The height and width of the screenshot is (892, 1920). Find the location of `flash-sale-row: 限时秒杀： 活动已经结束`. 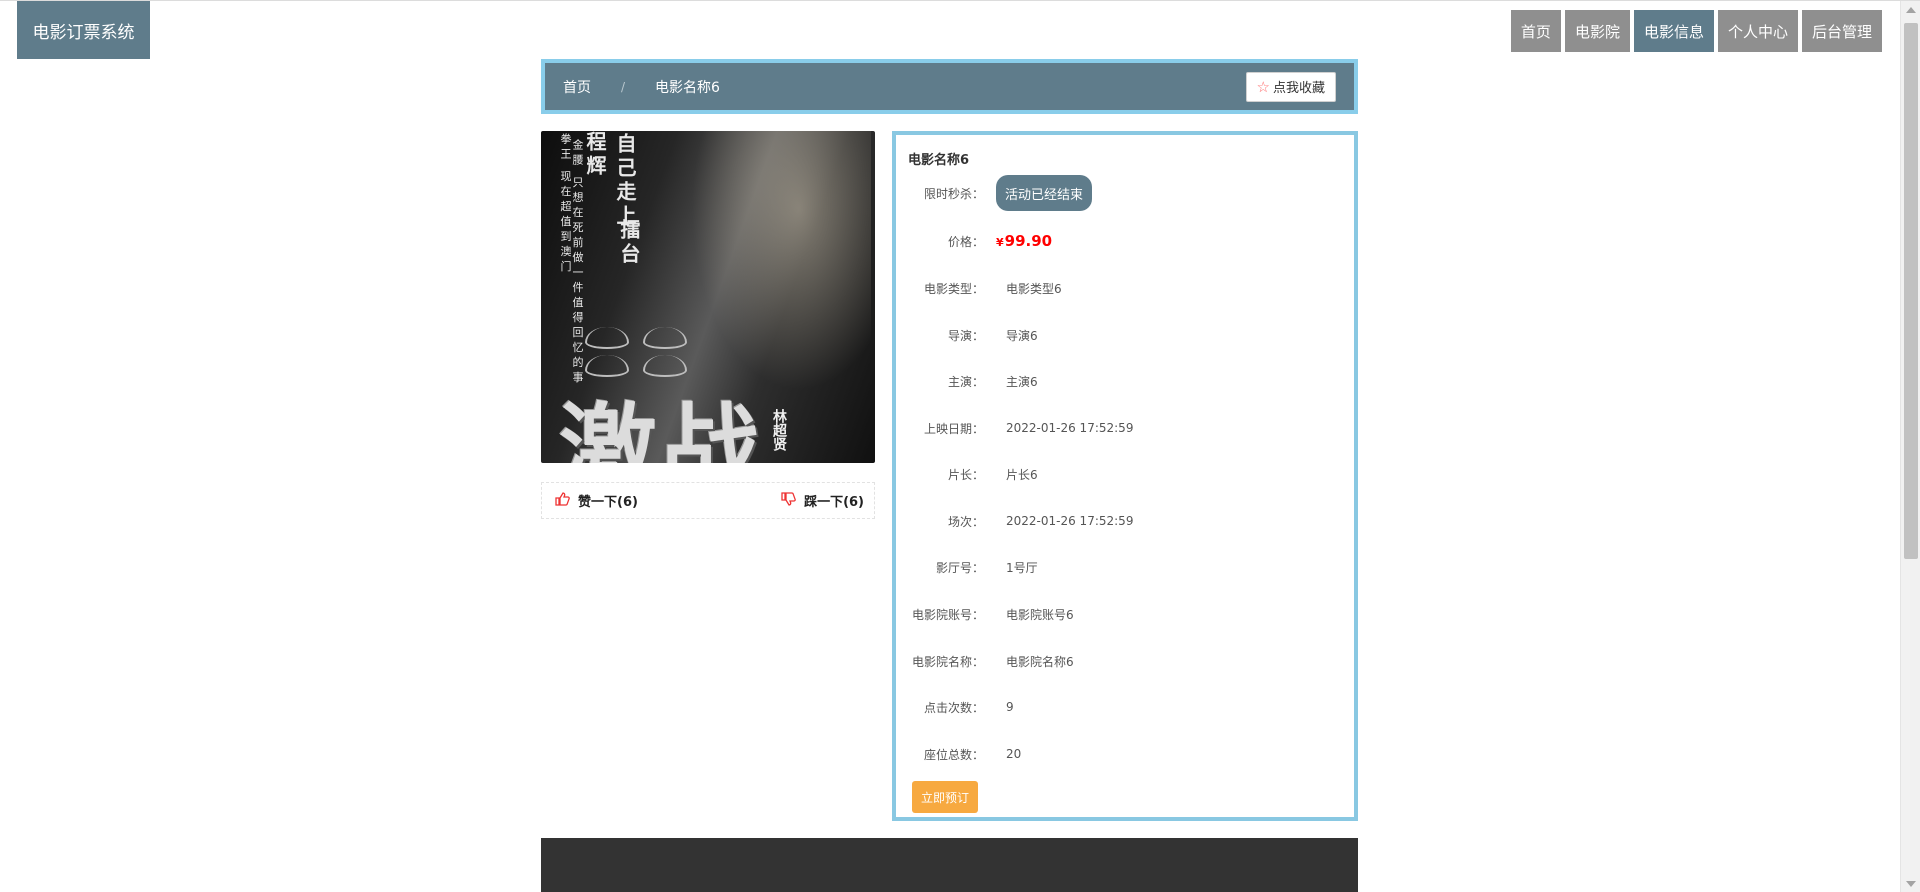

flash-sale-row: 限时秒杀： 活动已经结束 is located at coordinates (1126, 193).